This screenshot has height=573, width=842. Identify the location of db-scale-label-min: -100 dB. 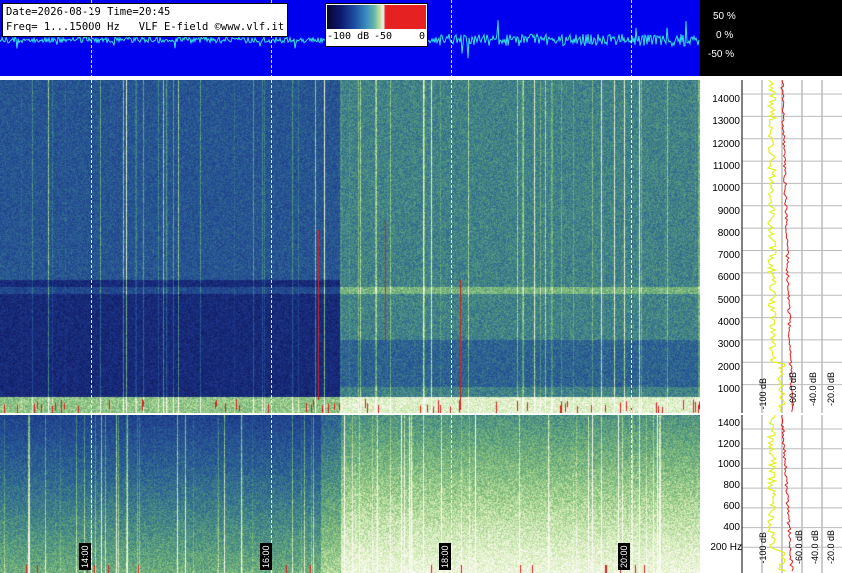
(348, 36).